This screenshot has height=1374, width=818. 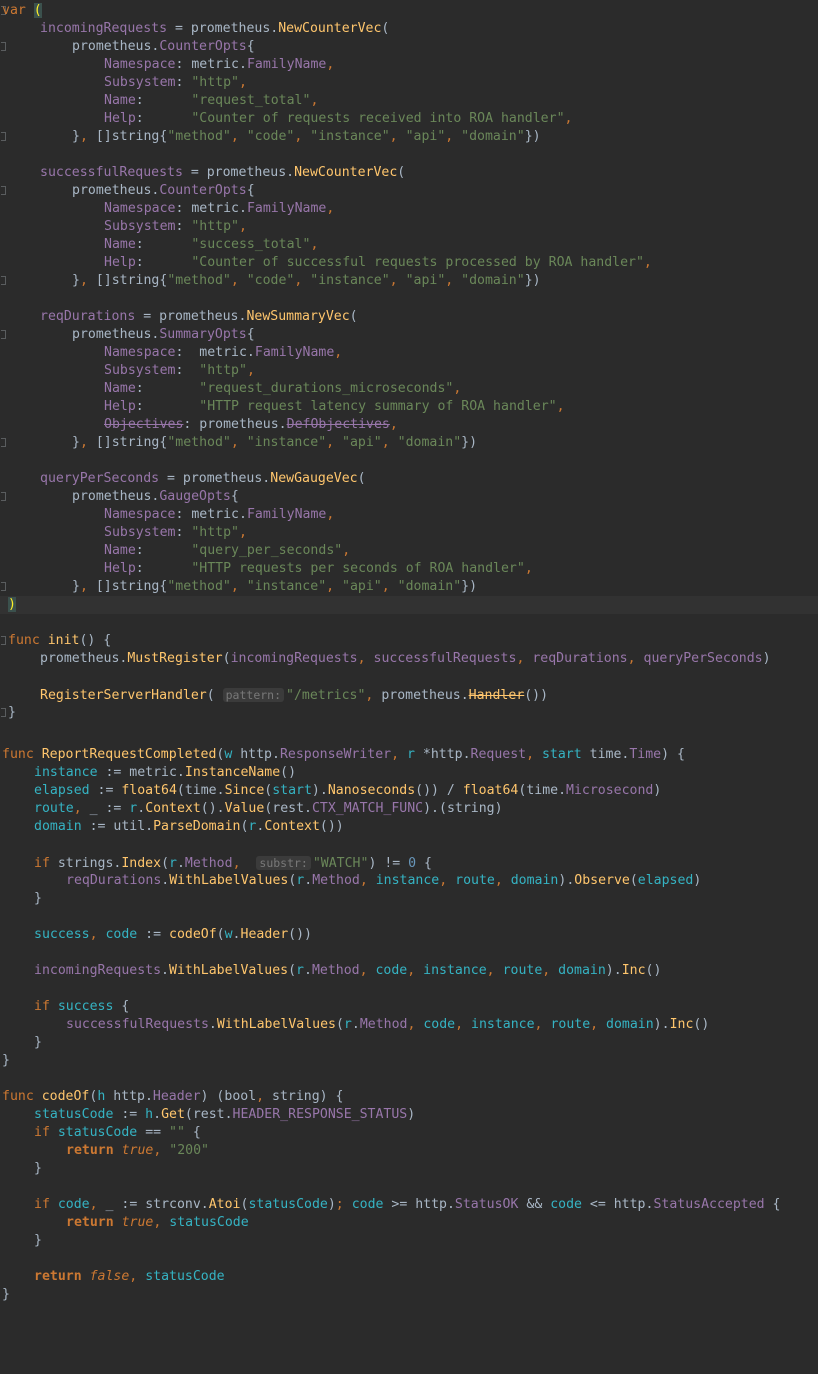 What do you see at coordinates (409, 101) in the screenshot?
I see `code-line: Name: "request_total",` at bounding box center [409, 101].